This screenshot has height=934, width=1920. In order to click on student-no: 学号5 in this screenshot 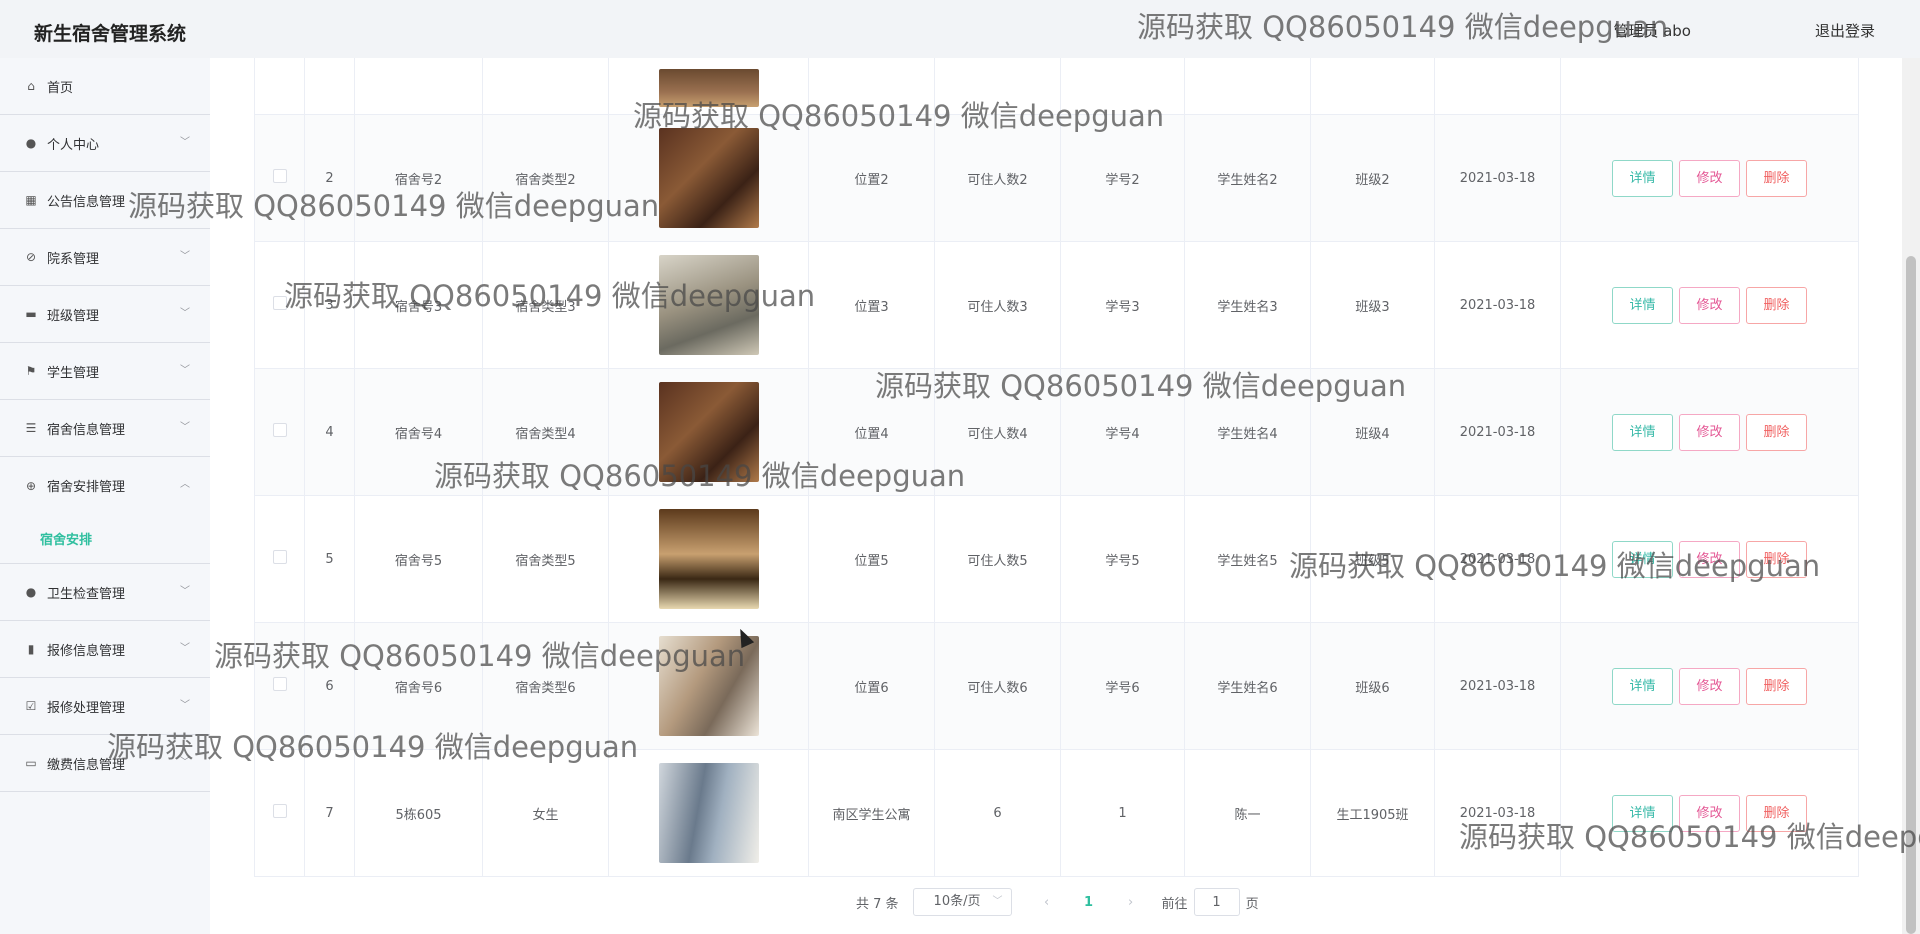, I will do `click(1122, 559)`.